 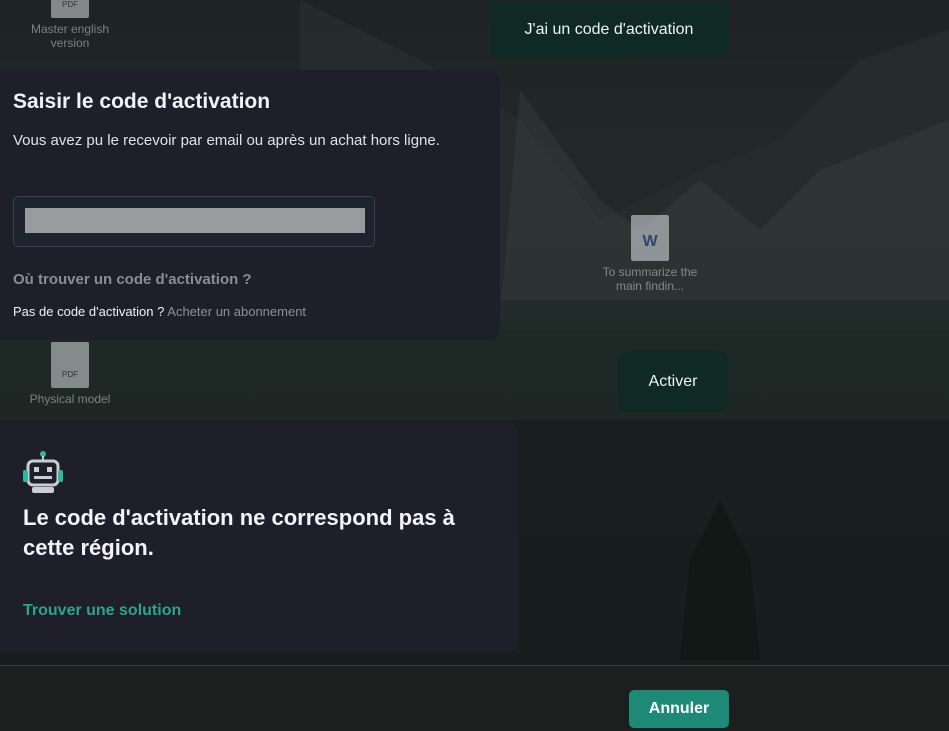 I want to click on desktop-icon-caption: Physical model, so click(x=70, y=399).